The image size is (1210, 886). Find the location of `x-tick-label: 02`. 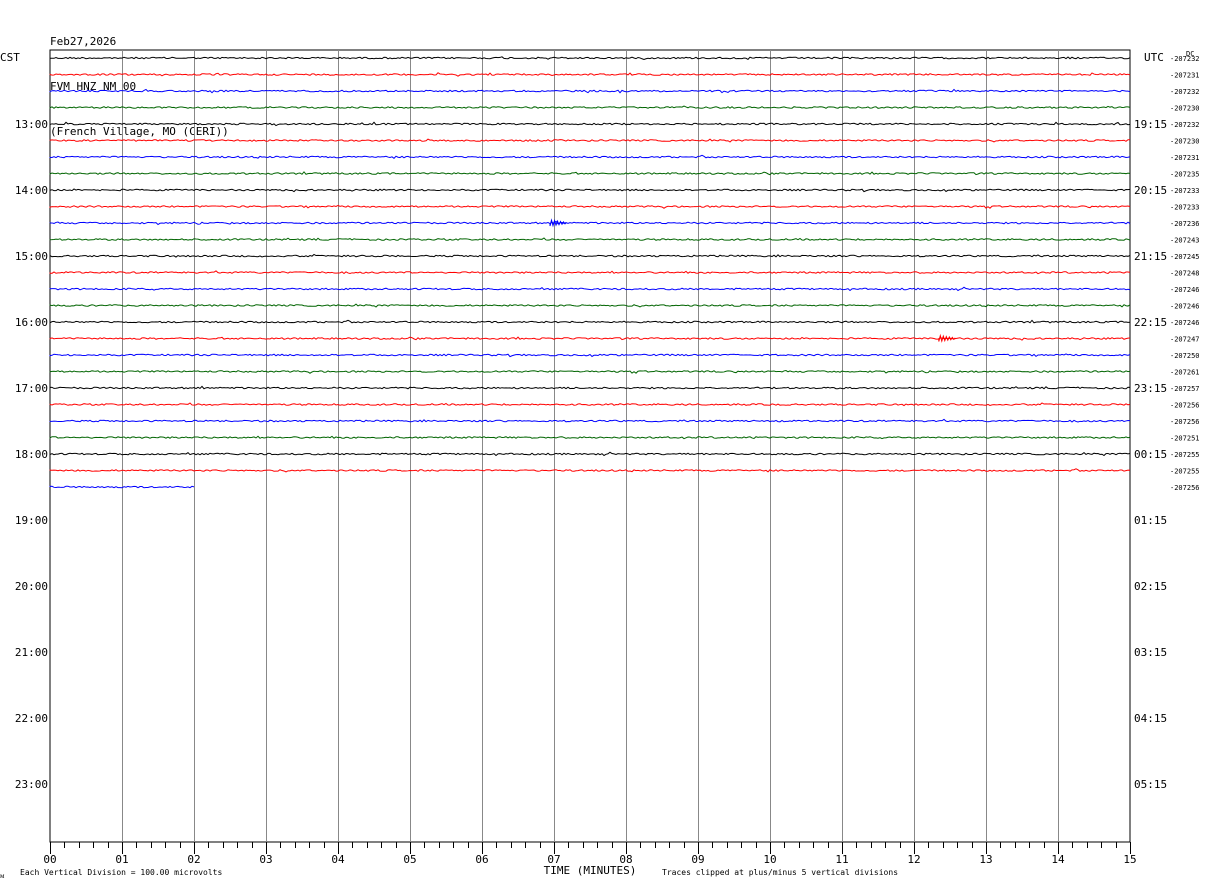

x-tick-label: 02 is located at coordinates (193, 859).